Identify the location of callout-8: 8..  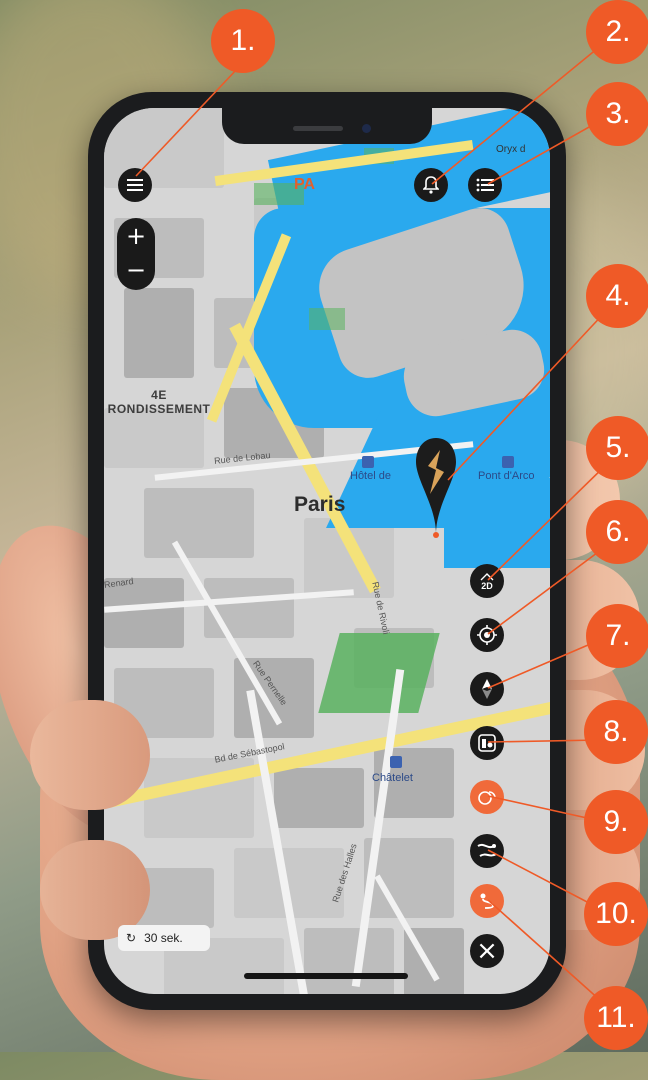
(616, 732).